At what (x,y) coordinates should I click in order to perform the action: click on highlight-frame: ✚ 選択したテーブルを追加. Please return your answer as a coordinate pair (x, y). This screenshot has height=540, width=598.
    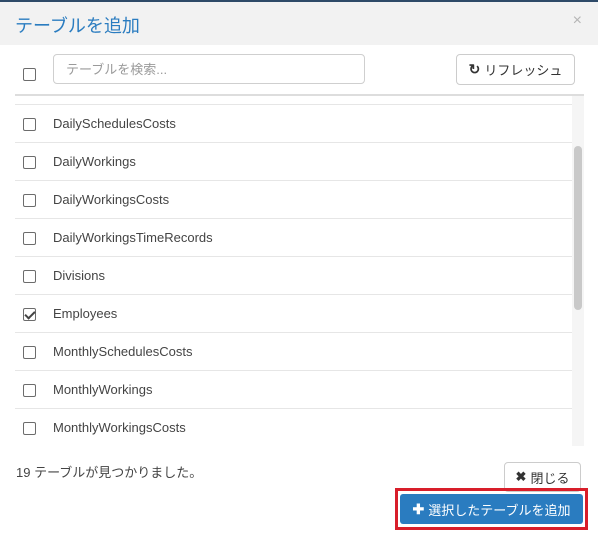
    Looking at the image, I should click on (491, 509).